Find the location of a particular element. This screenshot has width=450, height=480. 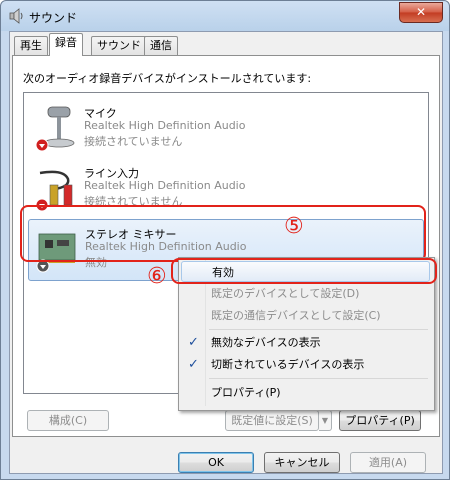

tab-playback: 再生 is located at coordinates (31, 45).